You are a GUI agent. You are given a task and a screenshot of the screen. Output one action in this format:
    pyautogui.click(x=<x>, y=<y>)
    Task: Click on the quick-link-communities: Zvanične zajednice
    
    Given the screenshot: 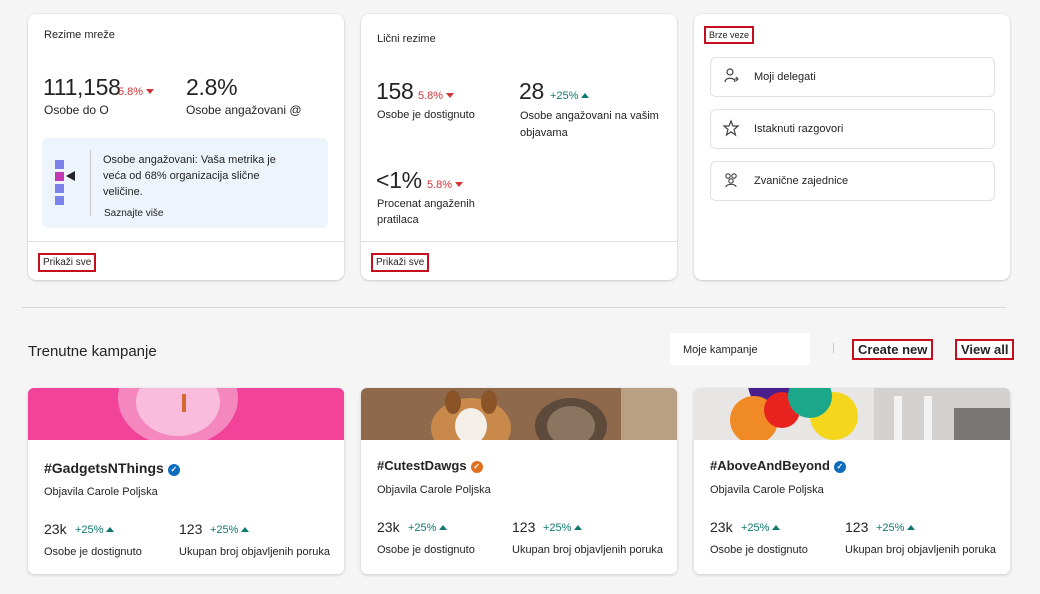 What is the action you would take?
    pyautogui.click(x=852, y=181)
    